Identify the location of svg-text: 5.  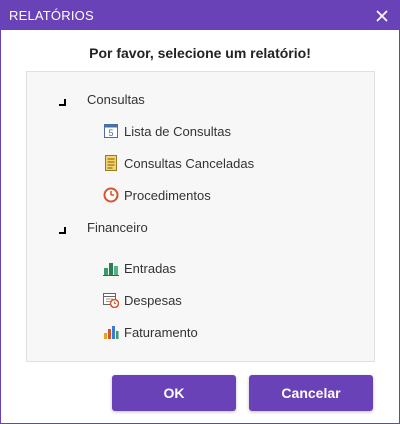
(110, 133).